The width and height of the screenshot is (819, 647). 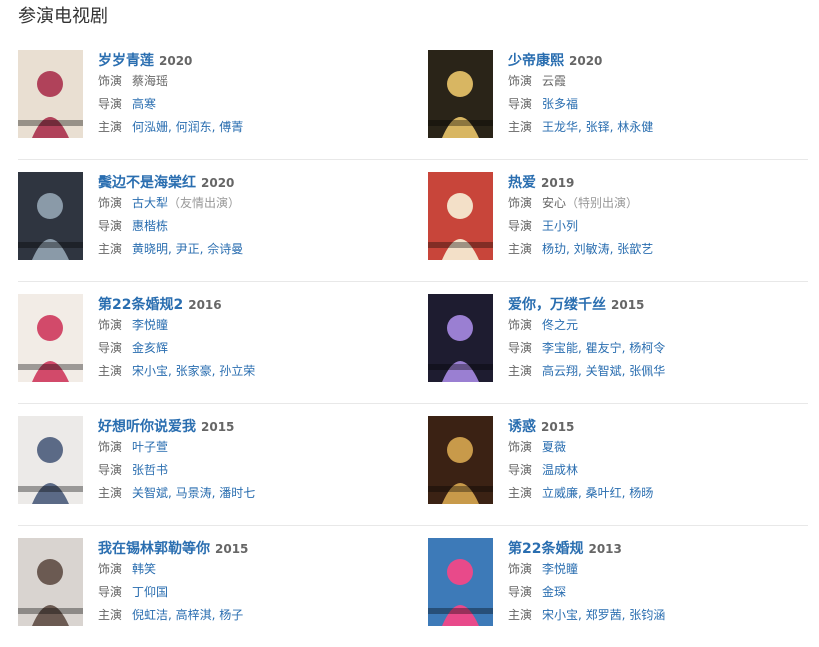 I want to click on director-value: 张哲书, so click(x=150, y=470).